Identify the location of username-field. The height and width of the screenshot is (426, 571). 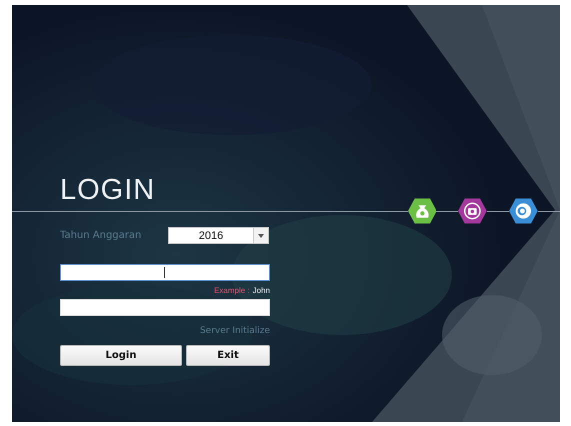
(165, 272).